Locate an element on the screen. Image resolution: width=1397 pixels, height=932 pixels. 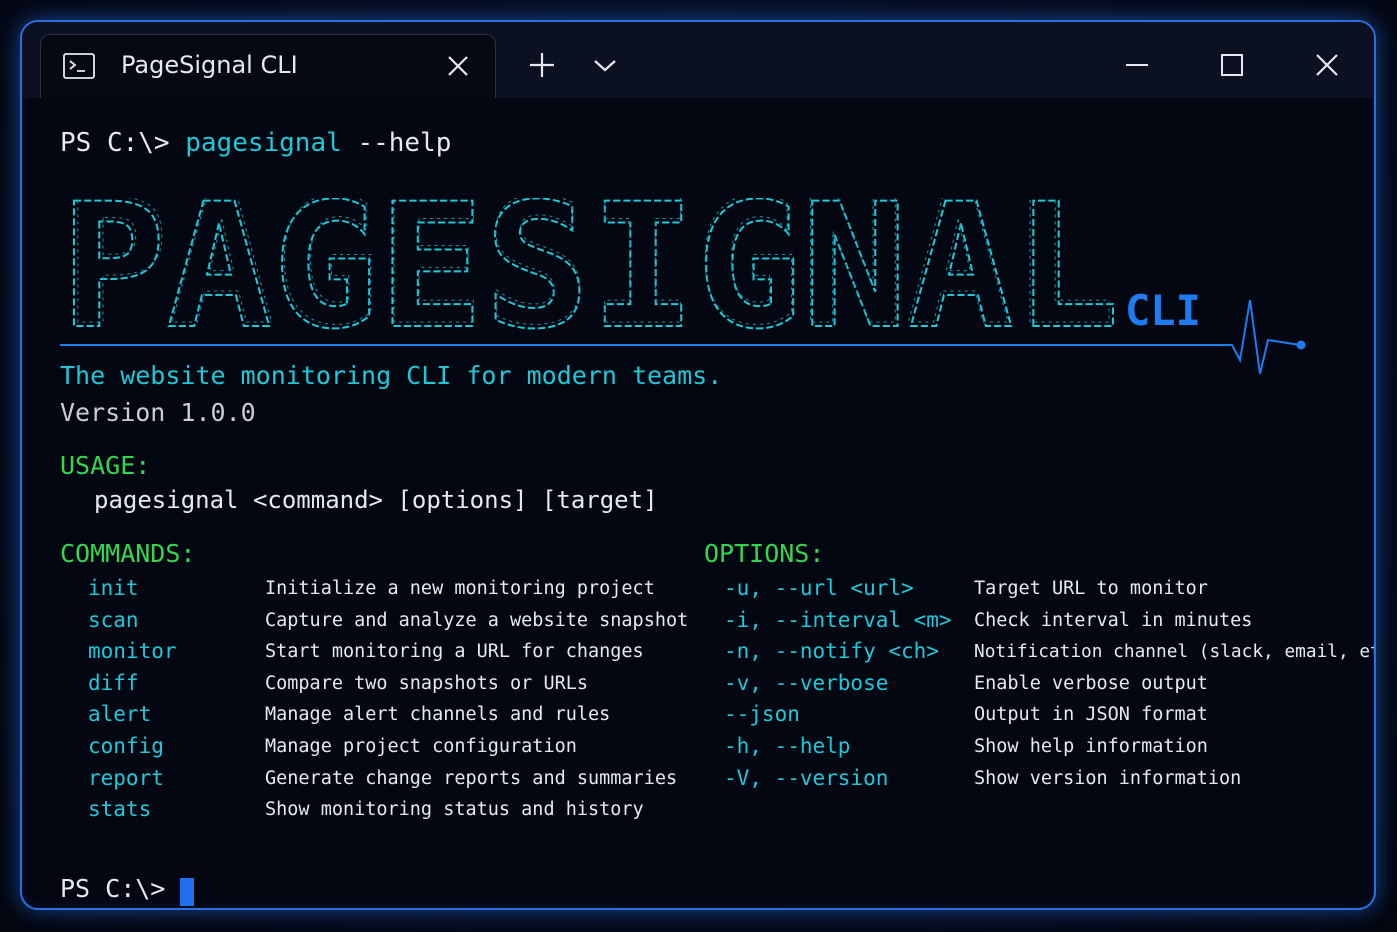
command-stats: stats is located at coordinates (120, 809).